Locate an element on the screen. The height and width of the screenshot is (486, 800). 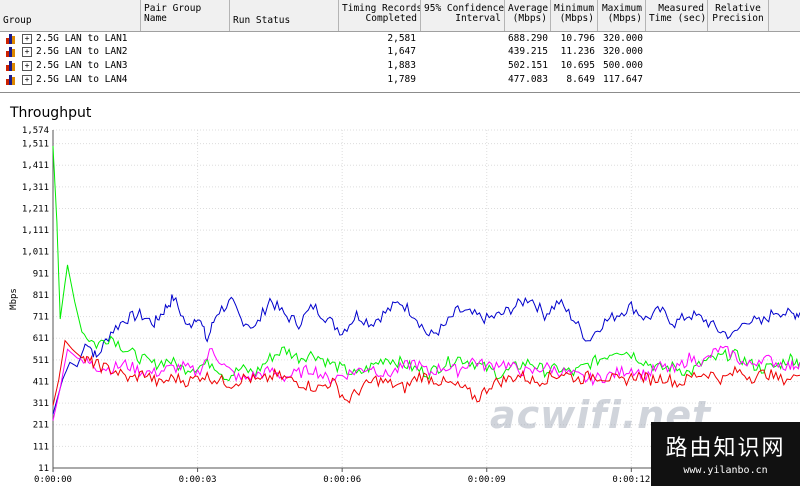
row-average: 477.083 is located at coordinates (527, 79).